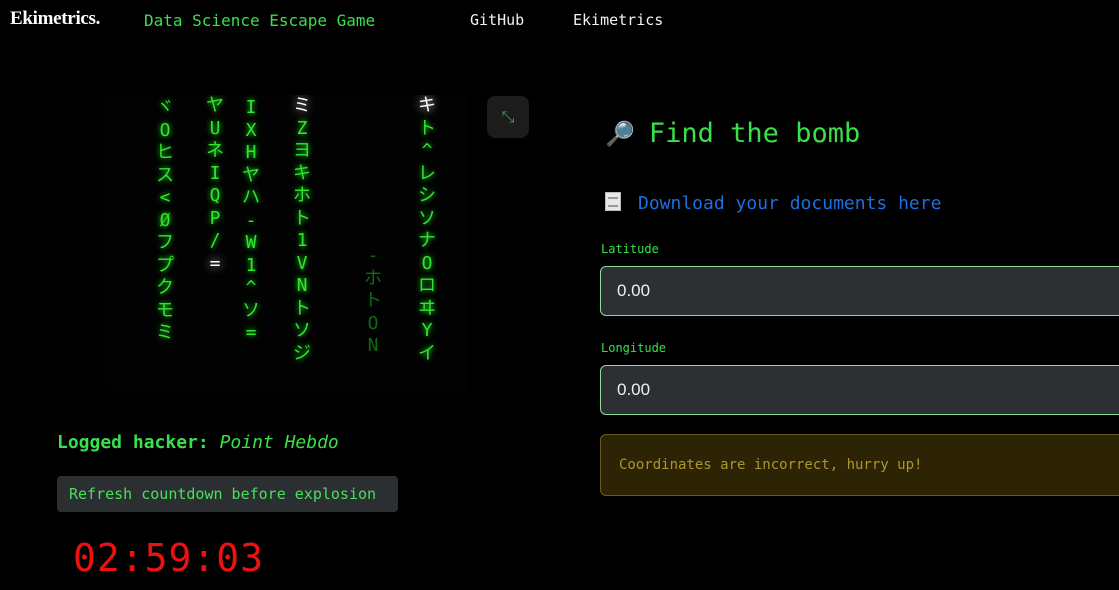  I want to click on matrix-glyph: Y, so click(427, 330).